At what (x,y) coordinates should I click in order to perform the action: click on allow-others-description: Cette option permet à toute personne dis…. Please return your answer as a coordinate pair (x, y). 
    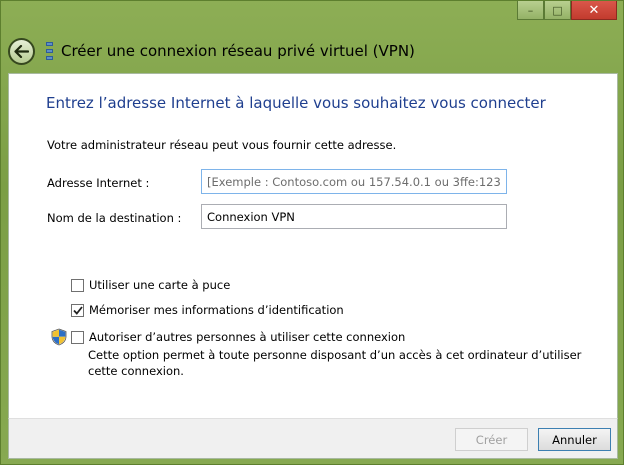
    Looking at the image, I should click on (335, 363).